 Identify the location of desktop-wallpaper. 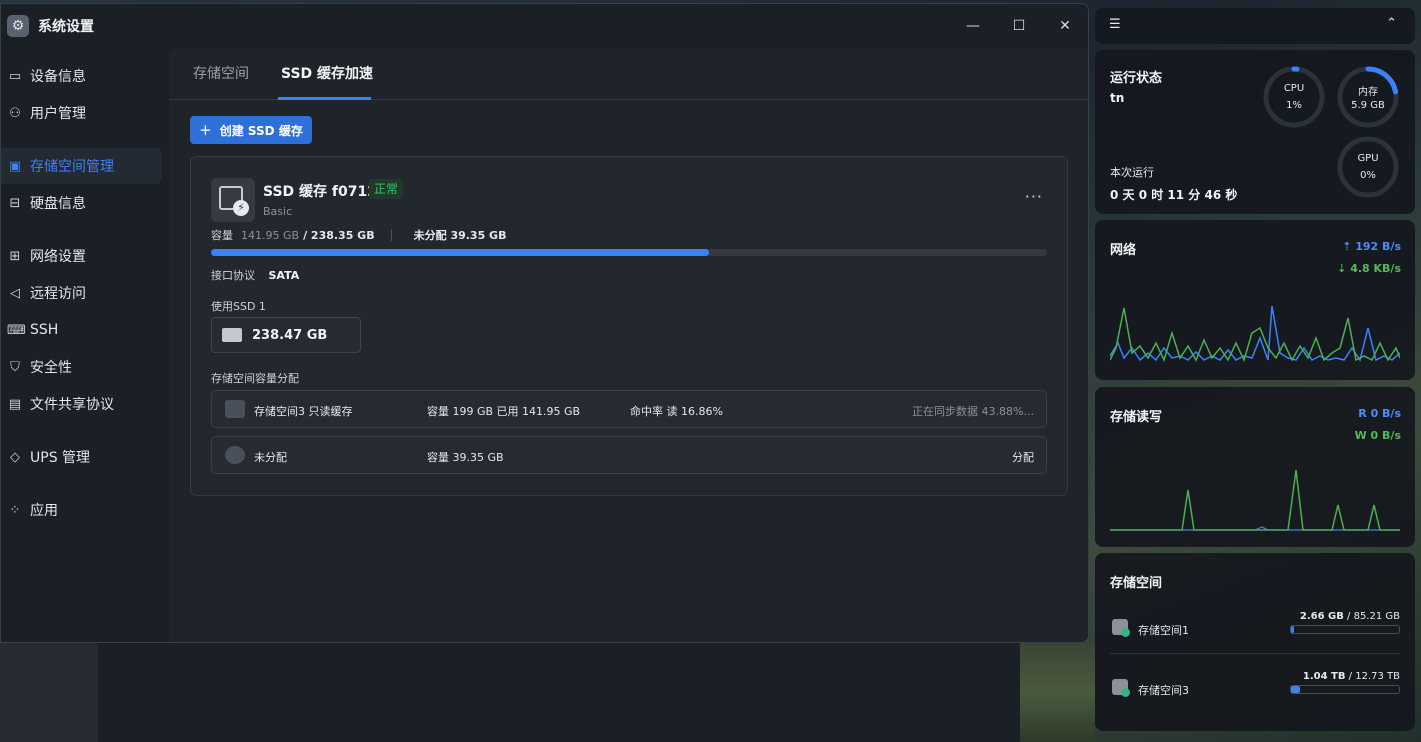
(1057, 692).